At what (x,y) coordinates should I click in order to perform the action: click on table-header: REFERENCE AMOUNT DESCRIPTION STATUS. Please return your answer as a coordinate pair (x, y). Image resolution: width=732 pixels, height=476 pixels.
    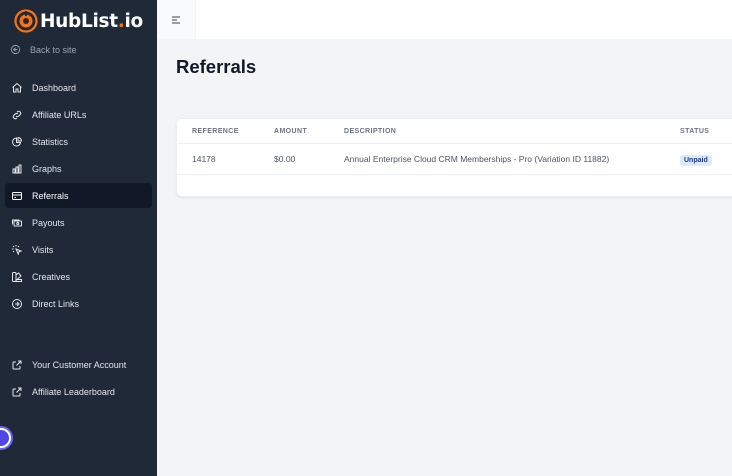
    Looking at the image, I should click on (454, 131).